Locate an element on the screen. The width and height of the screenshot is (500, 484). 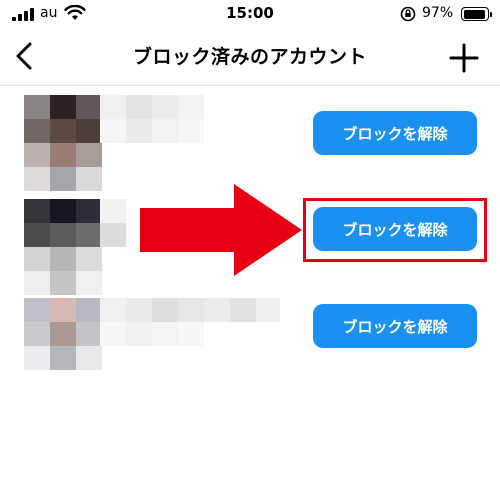
add-button is located at coordinates (464, 58).